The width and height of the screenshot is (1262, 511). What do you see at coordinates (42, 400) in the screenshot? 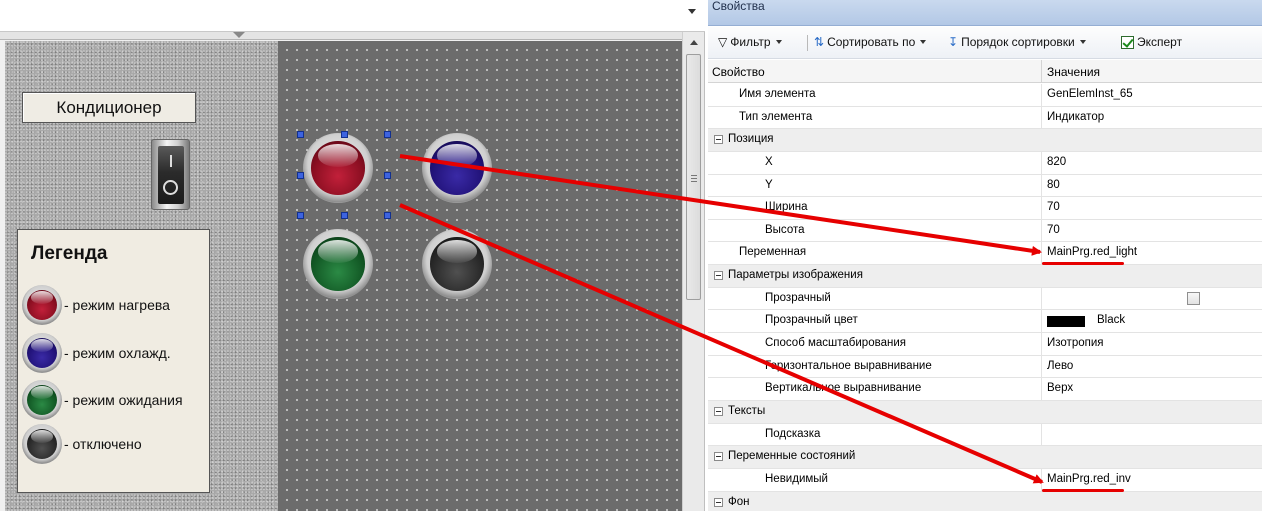
I see `green-lamp-icon` at bounding box center [42, 400].